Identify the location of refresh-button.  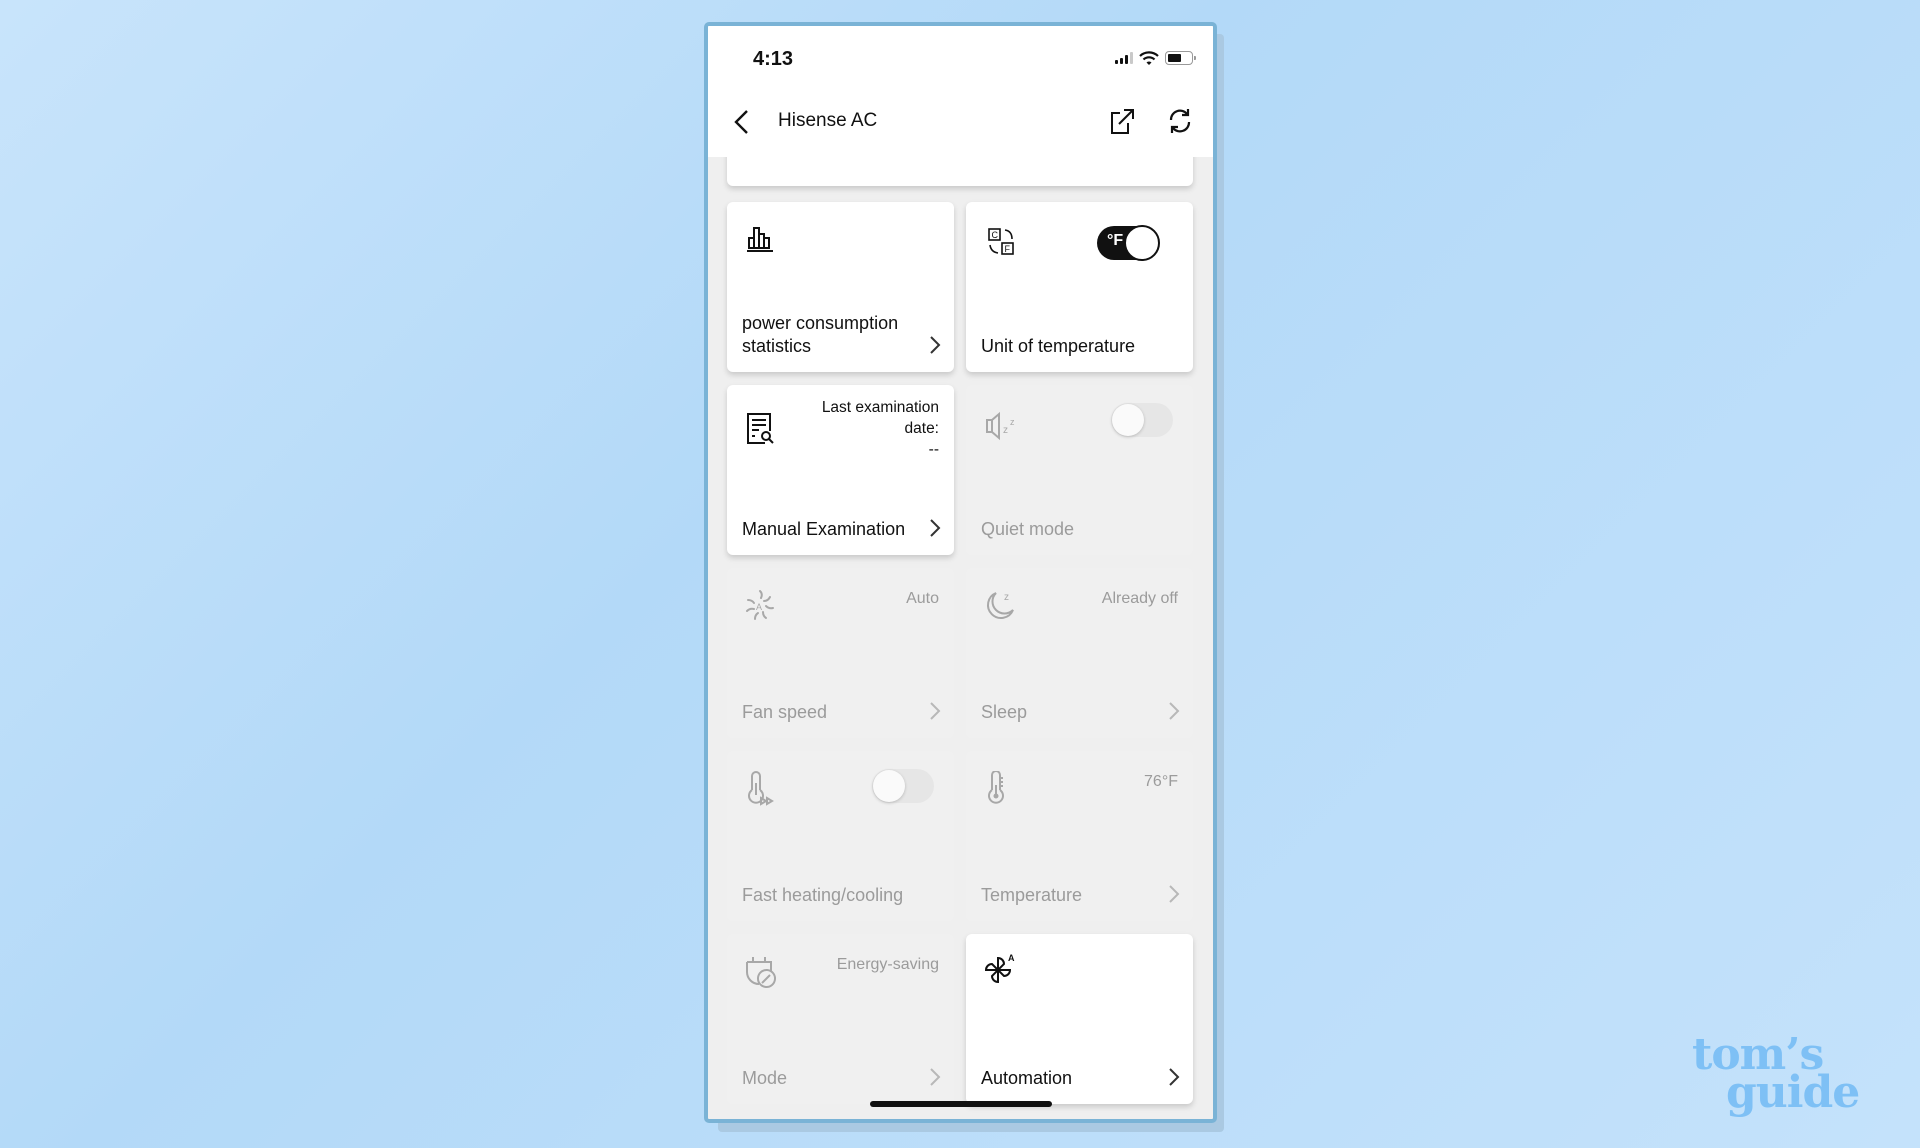
(1180, 121).